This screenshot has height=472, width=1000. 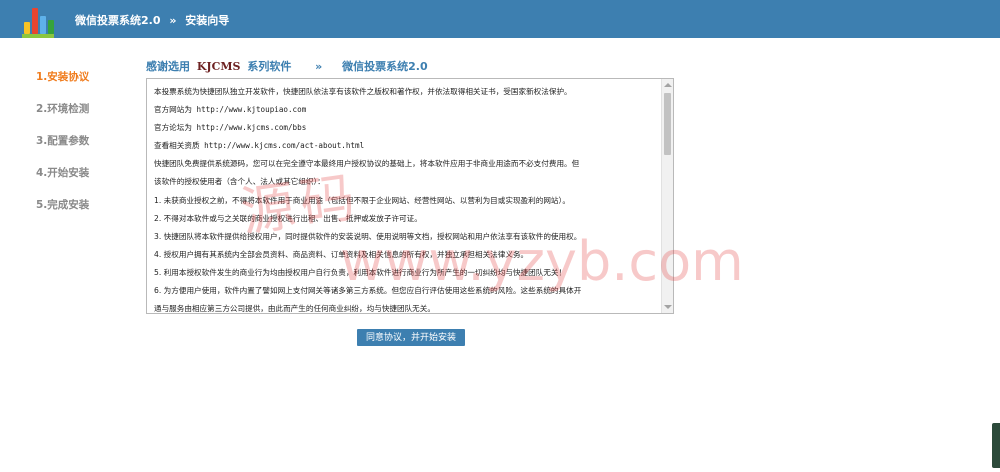 I want to click on step-configure: 3.配置参数, so click(x=63, y=141).